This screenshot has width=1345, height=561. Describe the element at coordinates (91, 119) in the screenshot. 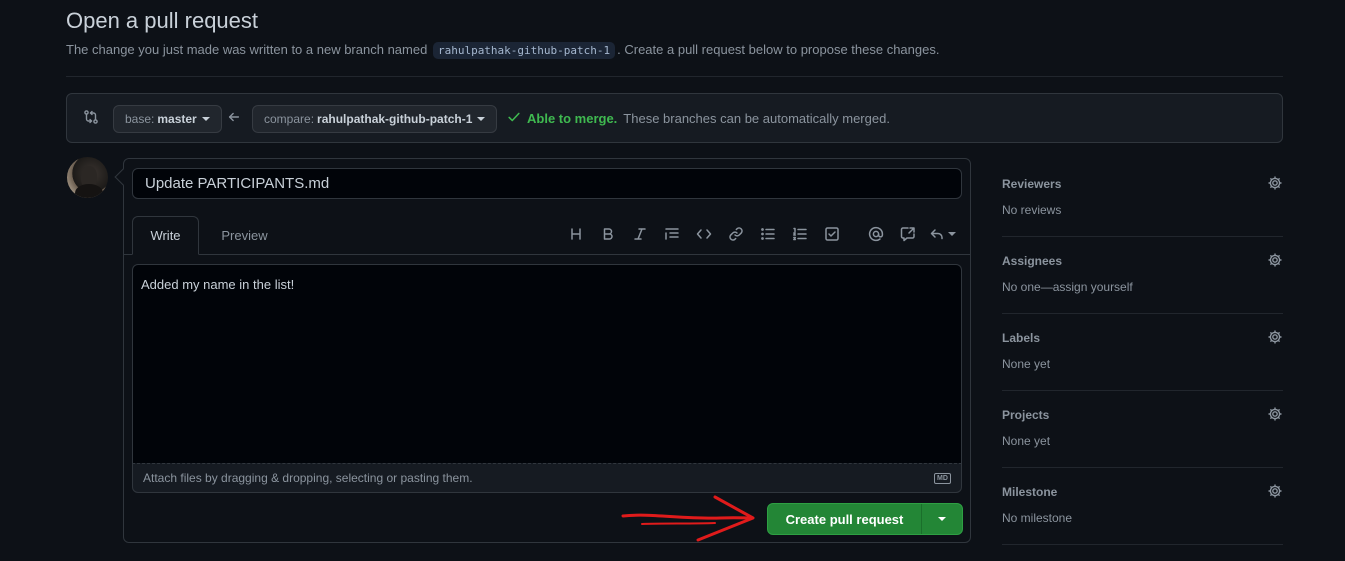

I see `git-compare-icon` at that location.